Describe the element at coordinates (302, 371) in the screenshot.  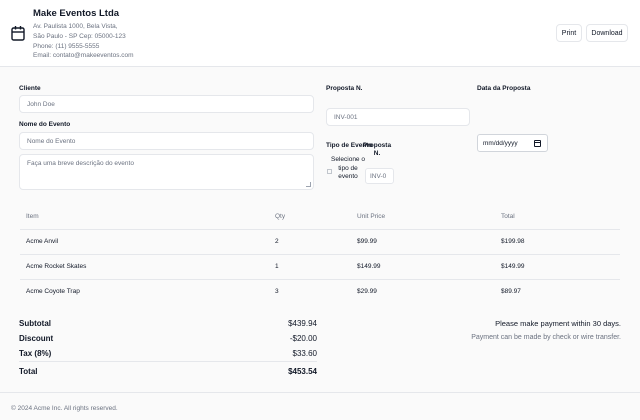
I see `total-value: $453.54` at that location.